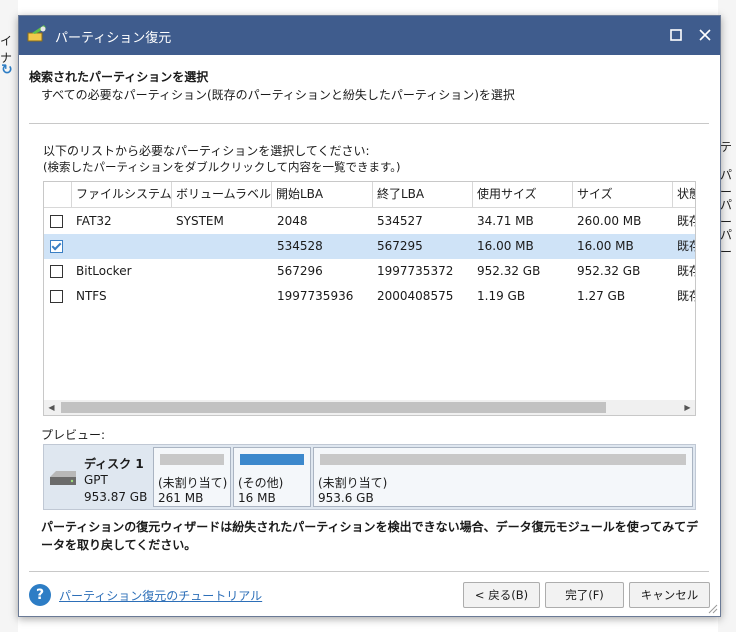 This screenshot has height=632, width=736. I want to click on background-app-left: イナ ↻, so click(9, 316).